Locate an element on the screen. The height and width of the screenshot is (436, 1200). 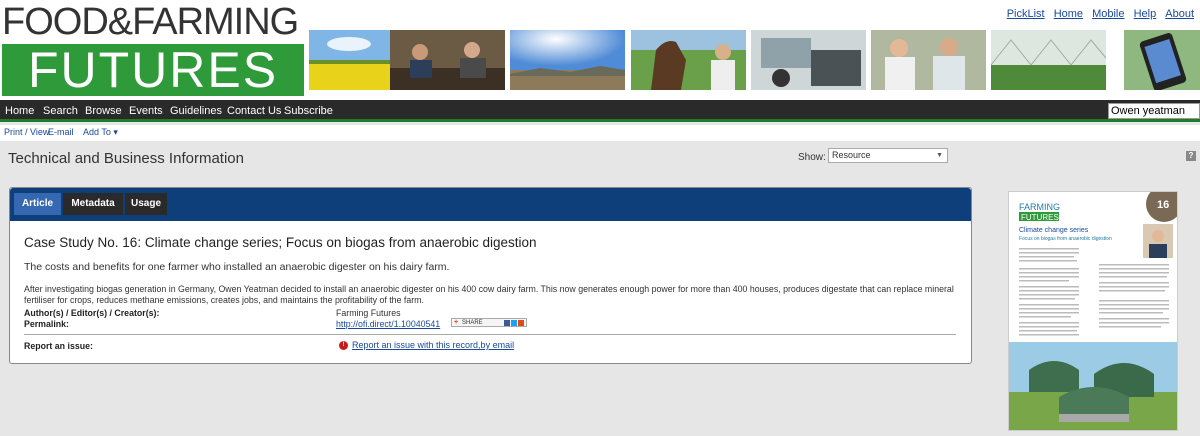
page-title: Technical and Business Information is located at coordinates (126, 158).